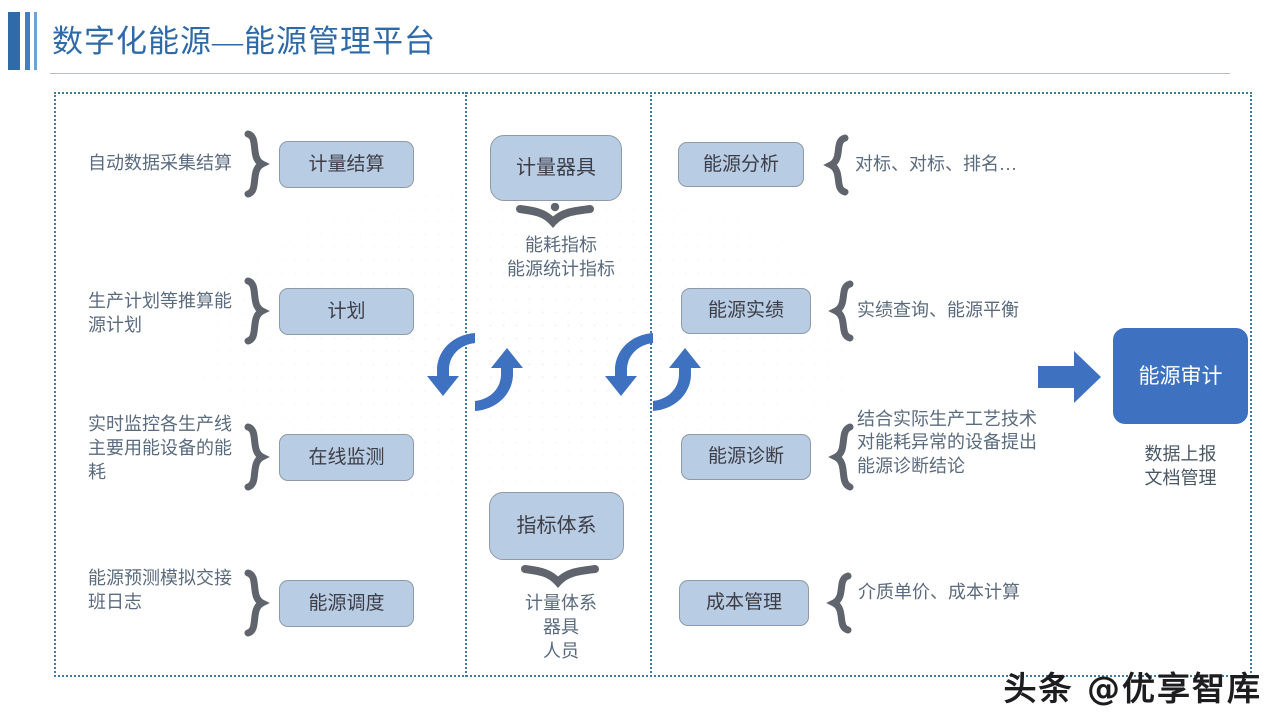 The image size is (1280, 720). What do you see at coordinates (244, 41) in the screenshot?
I see `page-title: 数字化能源—能源管理平台` at bounding box center [244, 41].